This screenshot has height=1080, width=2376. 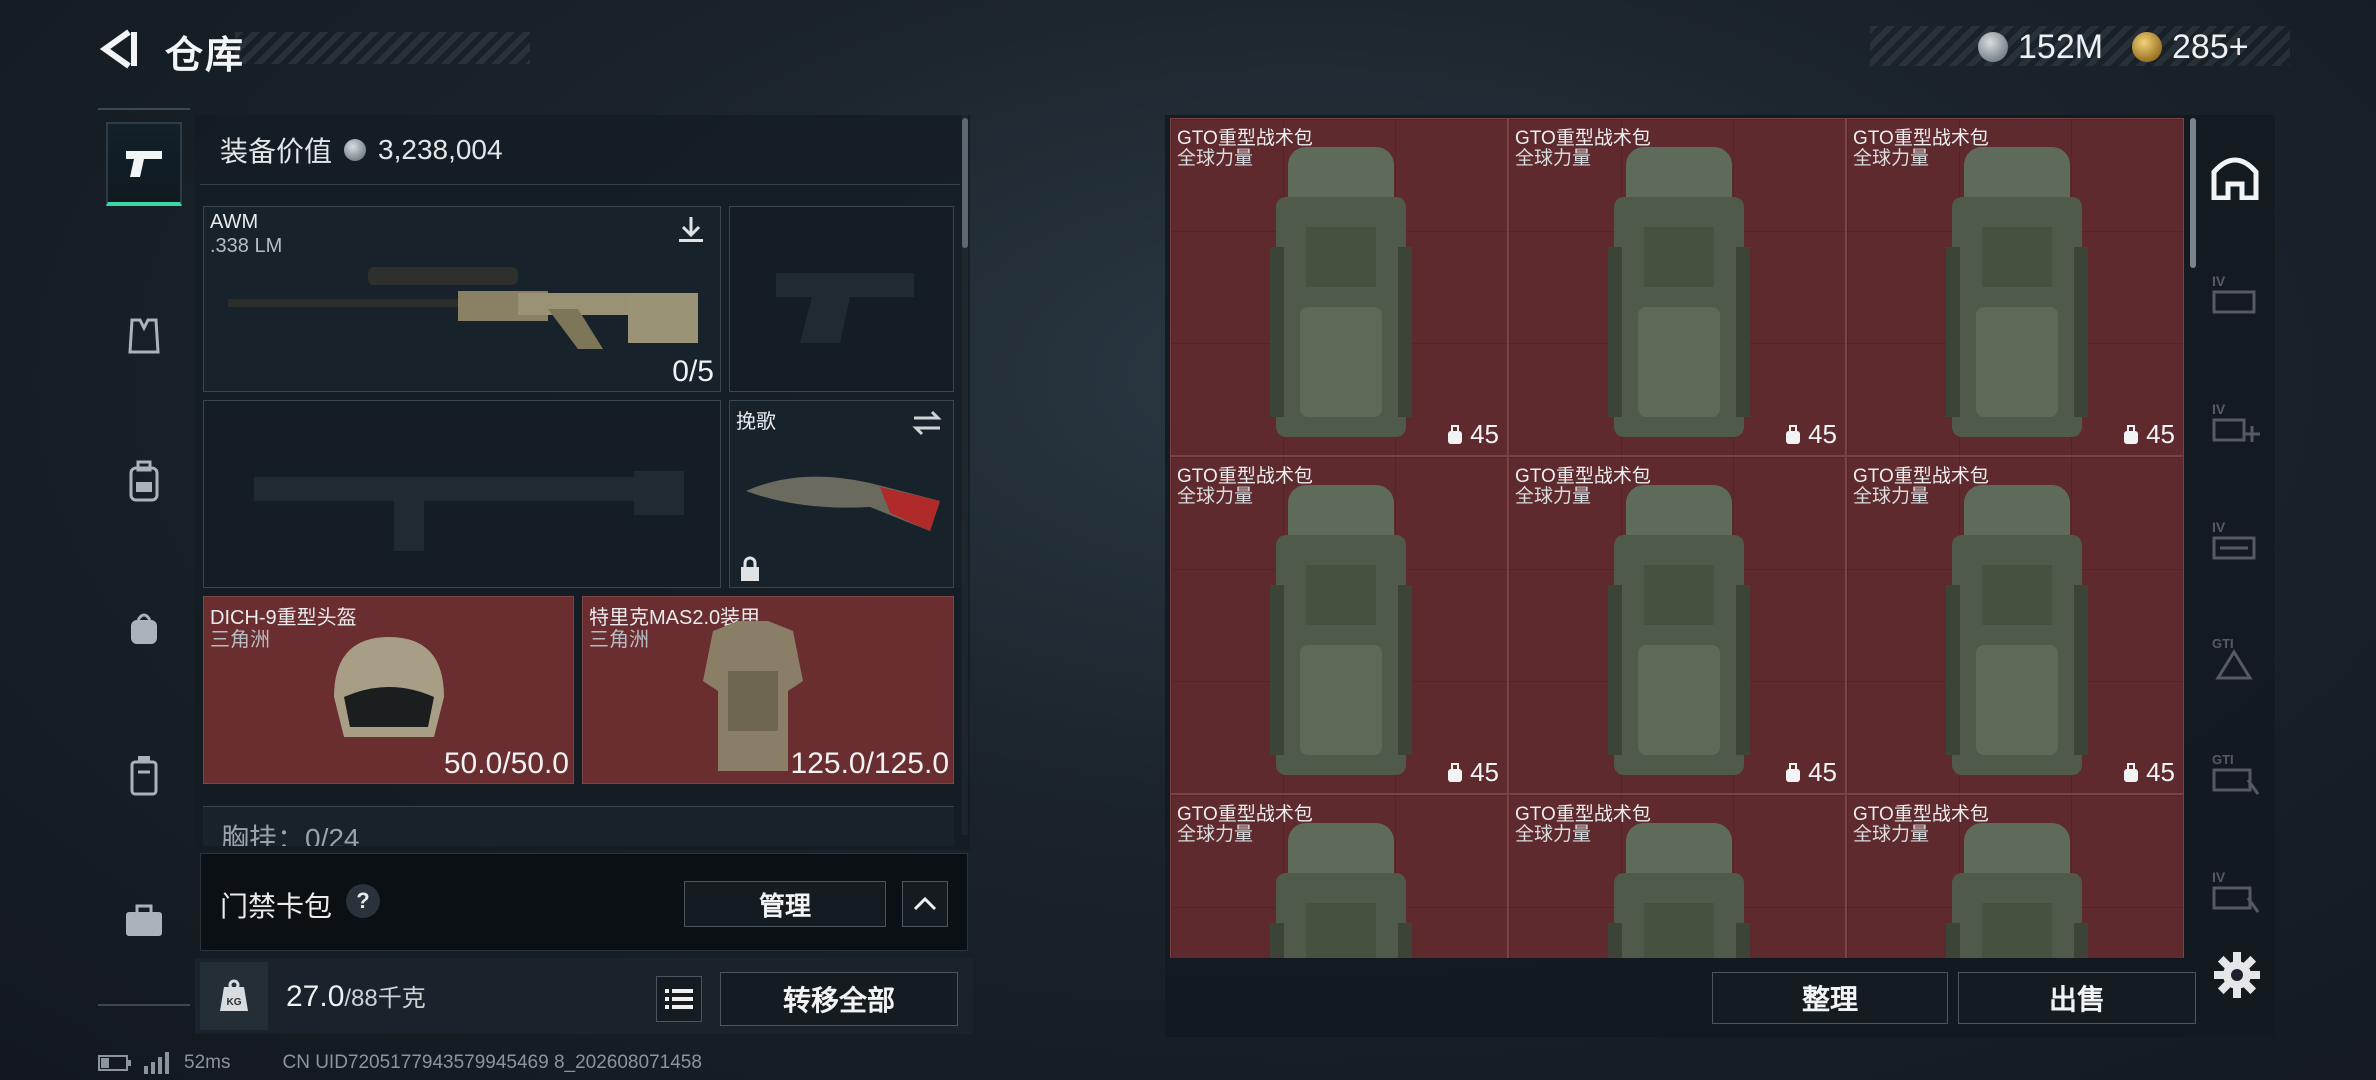 What do you see at coordinates (234, 996) in the screenshot?
I see `weight-icon: KG` at bounding box center [234, 996].